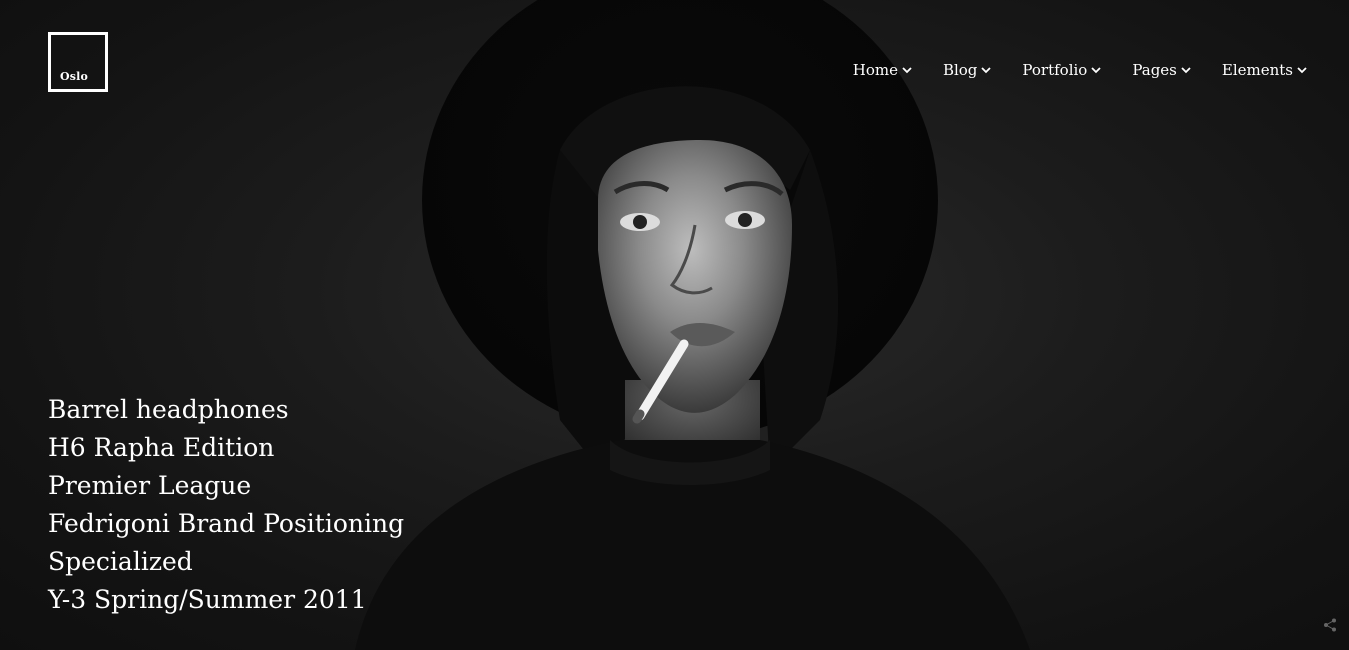  I want to click on project-link: Specialized, so click(226, 562).